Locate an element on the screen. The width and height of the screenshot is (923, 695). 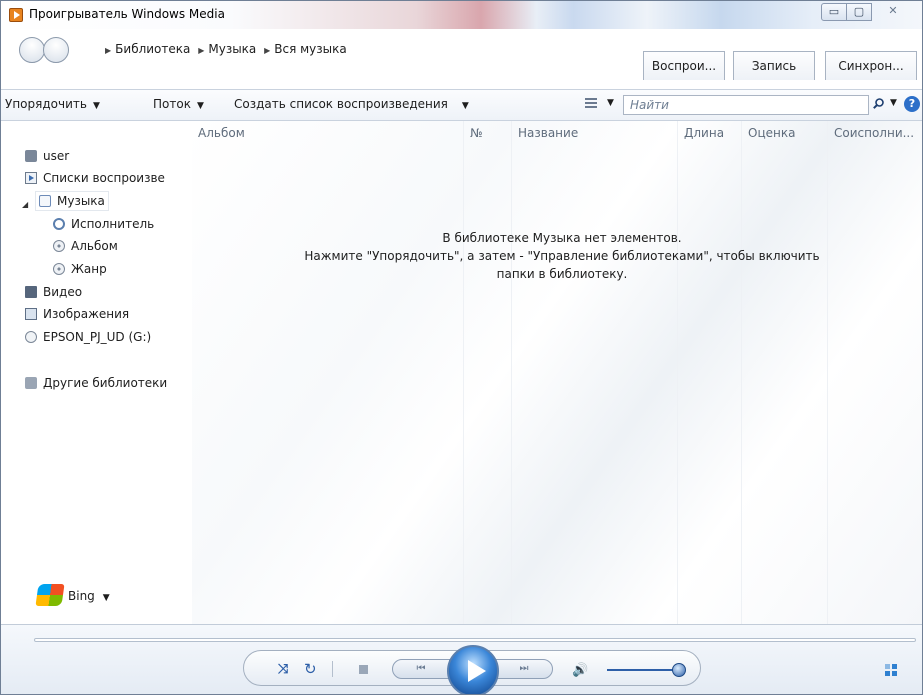
sidebar-item-label: Другие библиотеки is located at coordinates (105, 383).